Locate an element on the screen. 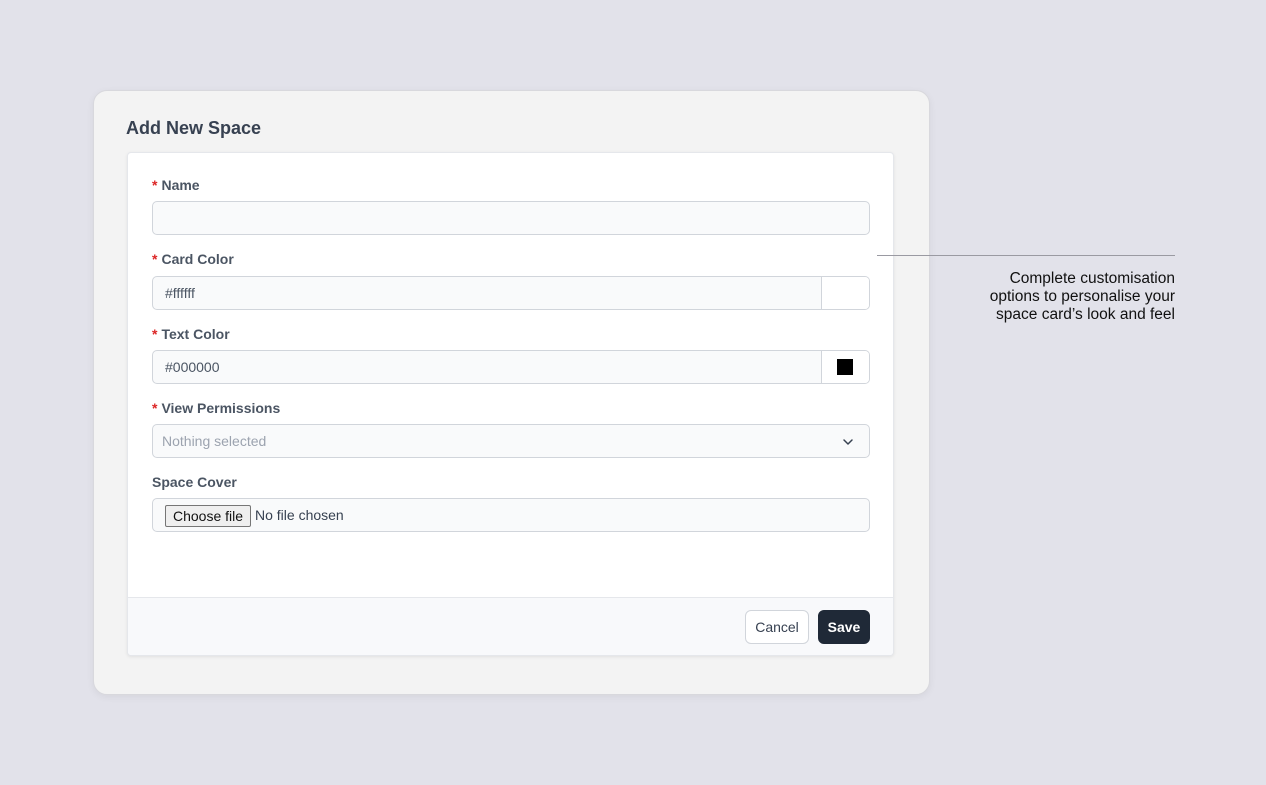  text-color-label-text: Text Color is located at coordinates (195, 334).